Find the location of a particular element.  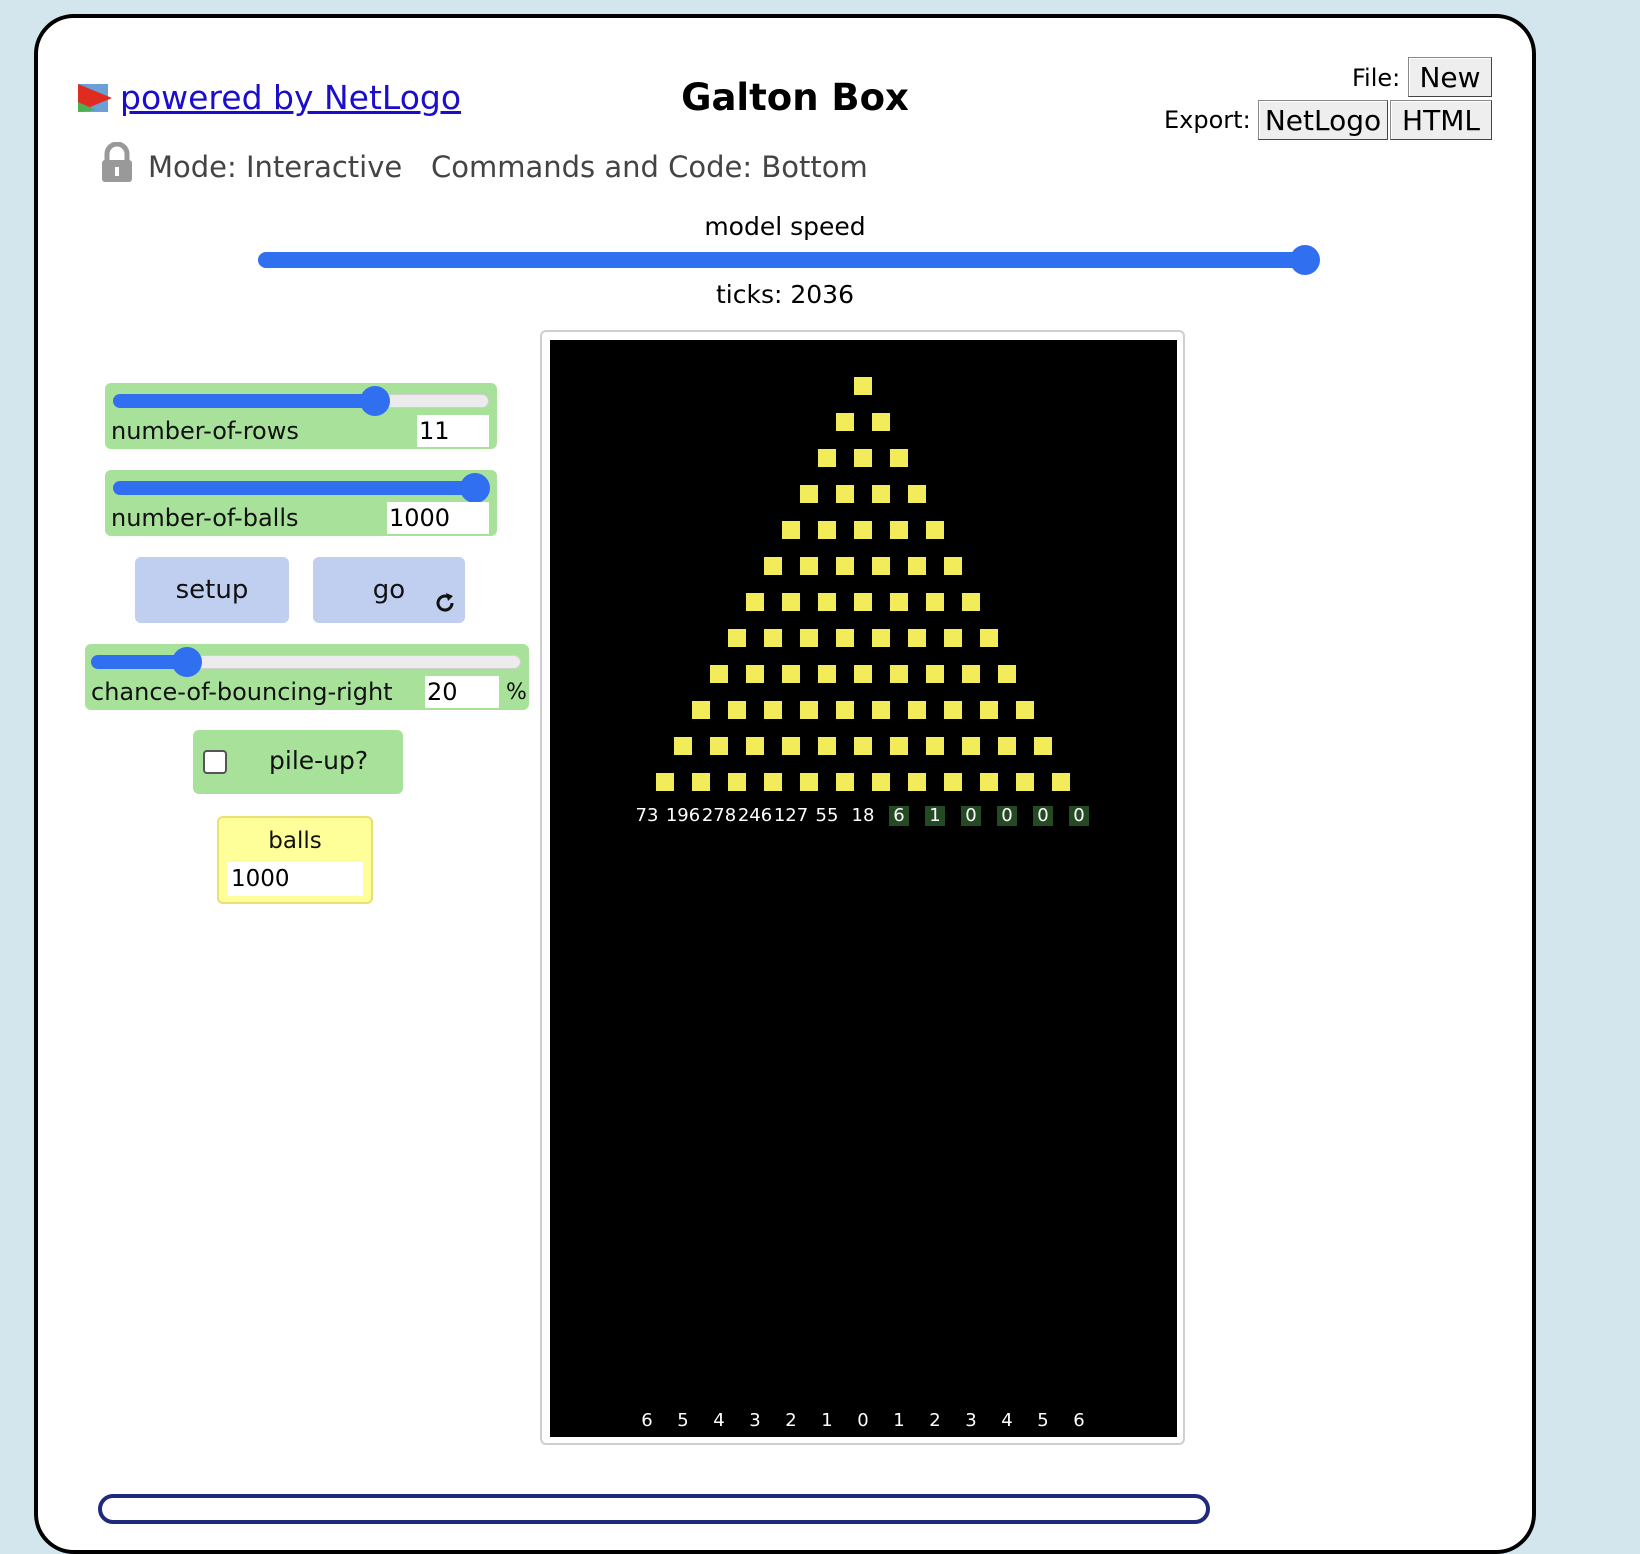

slider-value-field: 11 is located at coordinates (453, 431).